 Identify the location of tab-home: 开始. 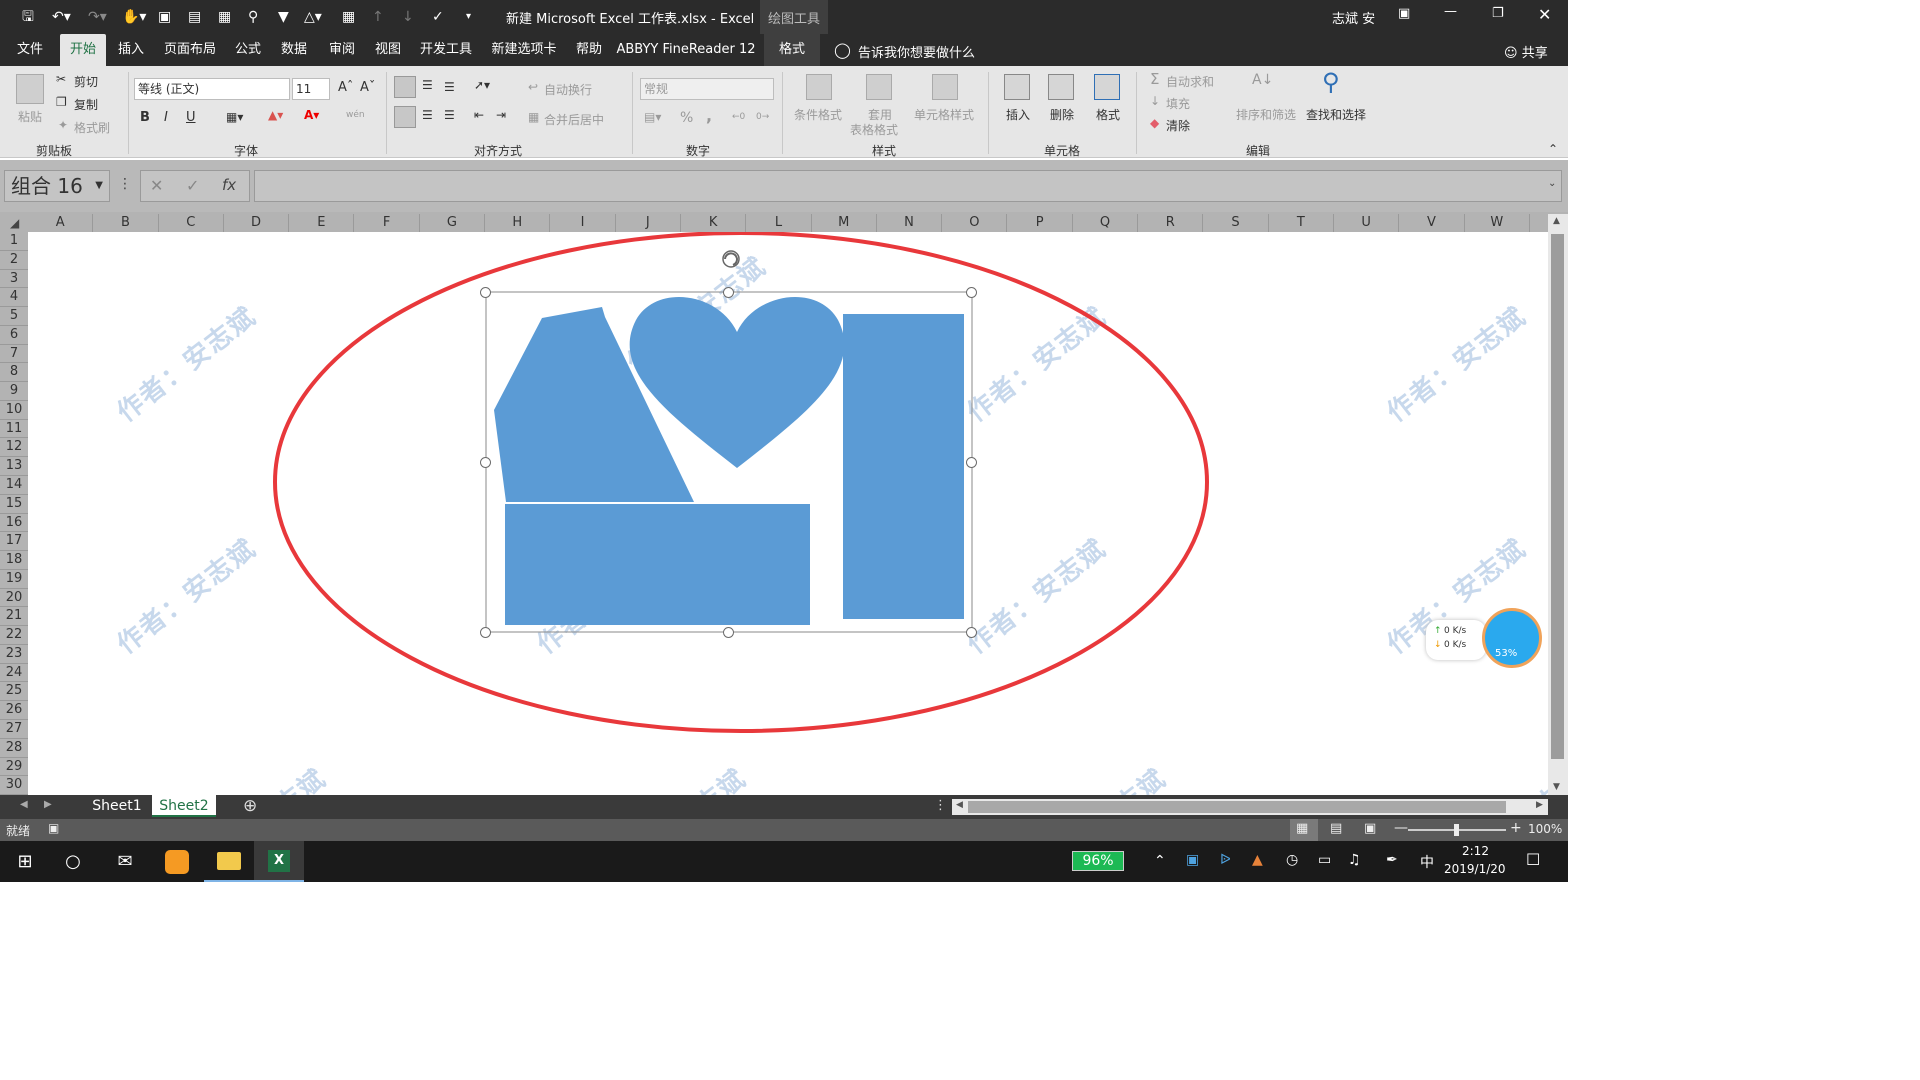
(83, 50).